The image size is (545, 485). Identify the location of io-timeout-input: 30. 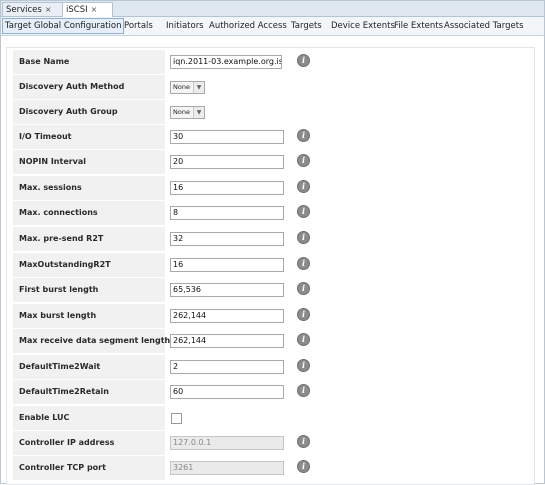
(227, 137).